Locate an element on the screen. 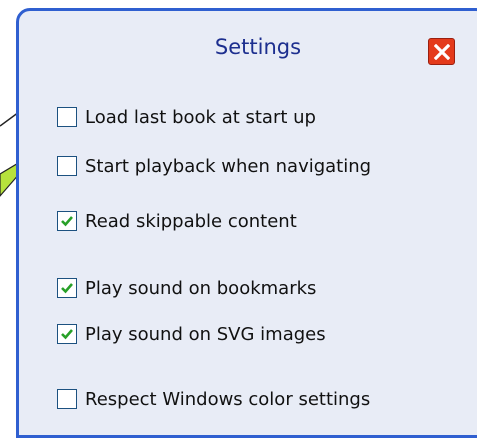 The height and width of the screenshot is (438, 477). option-sound-bookmarks: Play sound on bookmarks is located at coordinates (186, 288).